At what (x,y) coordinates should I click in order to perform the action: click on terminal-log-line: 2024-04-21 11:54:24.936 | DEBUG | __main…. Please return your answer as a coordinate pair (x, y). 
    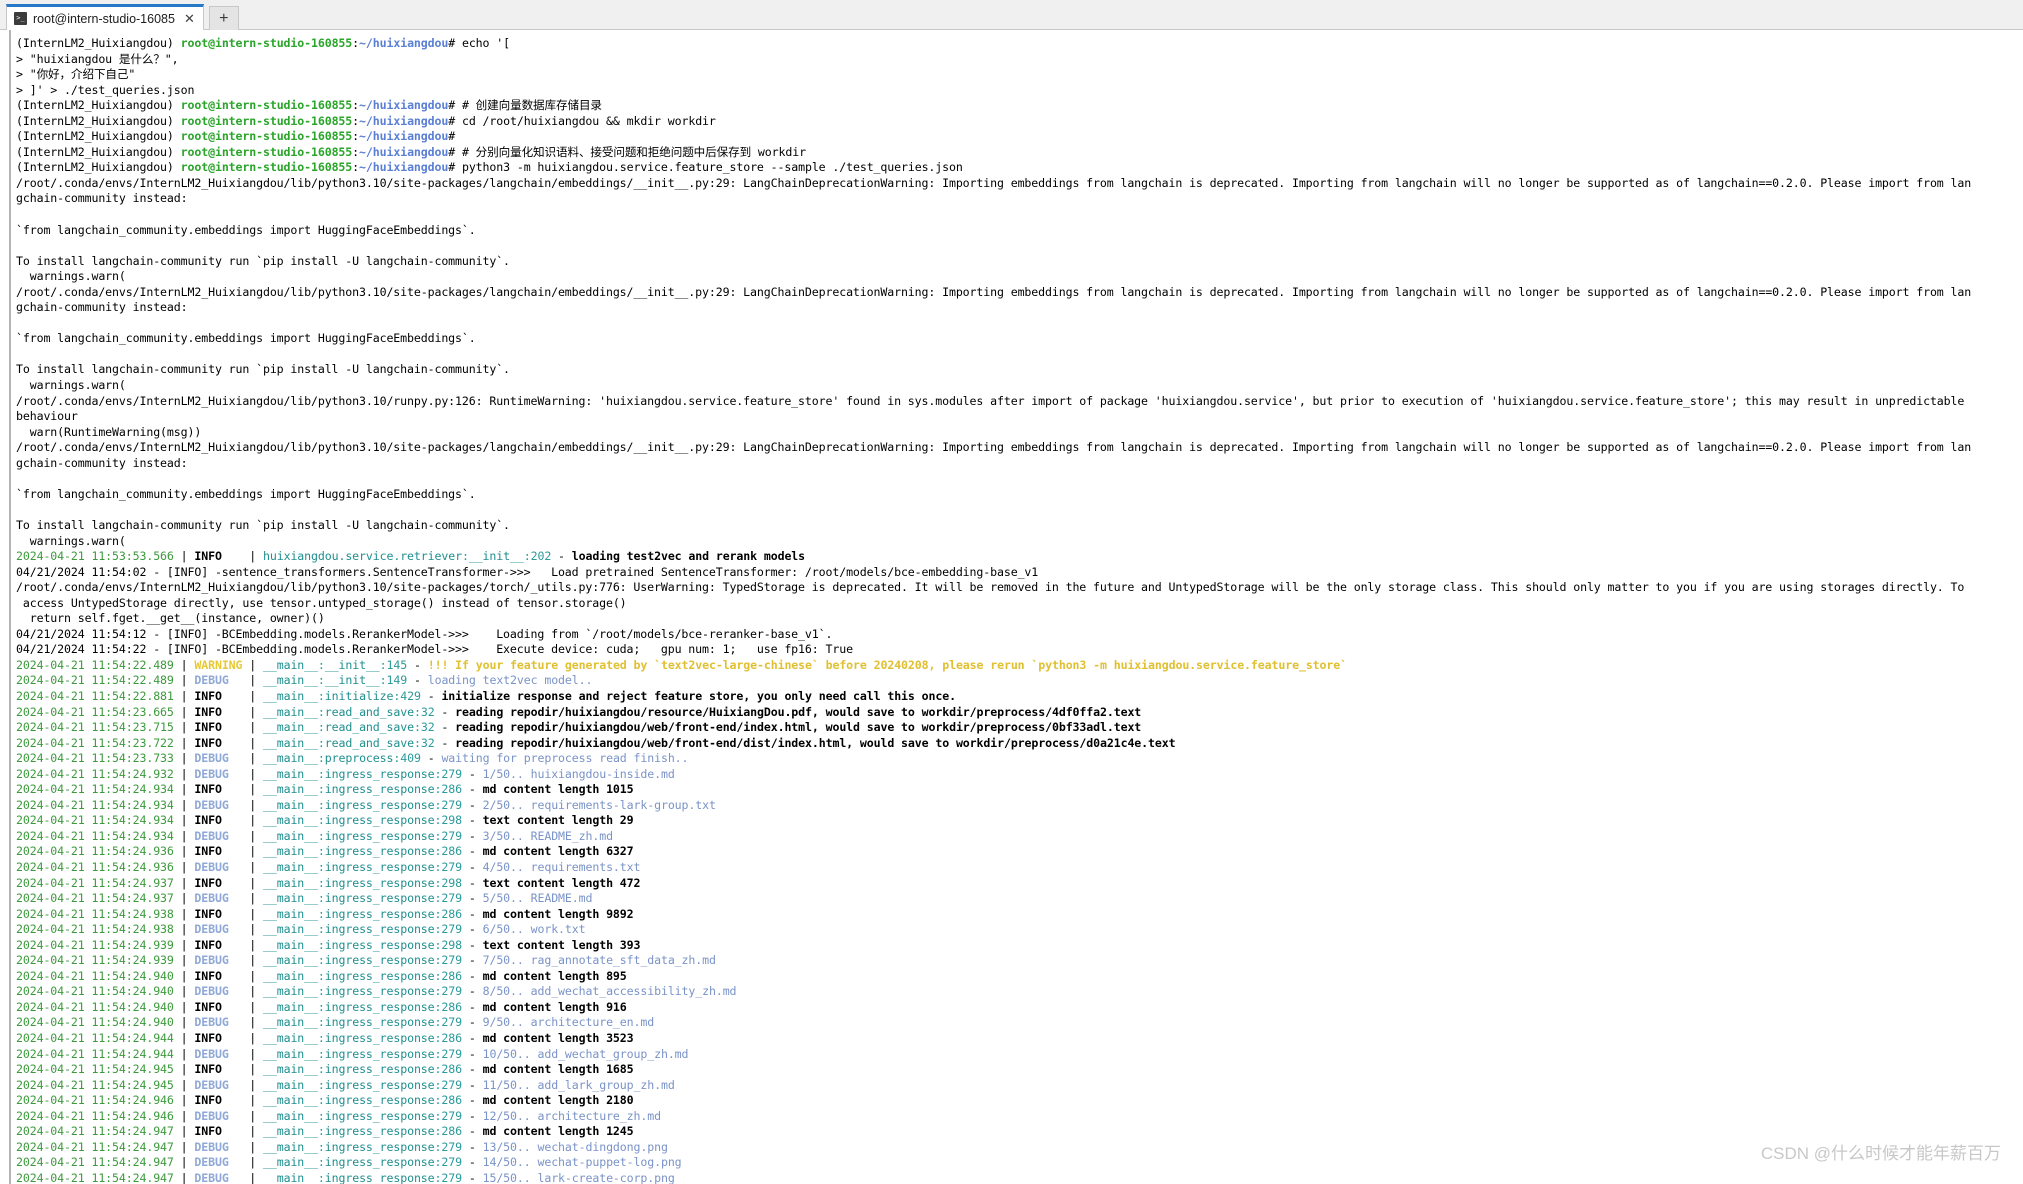
    Looking at the image, I should click on (328, 866).